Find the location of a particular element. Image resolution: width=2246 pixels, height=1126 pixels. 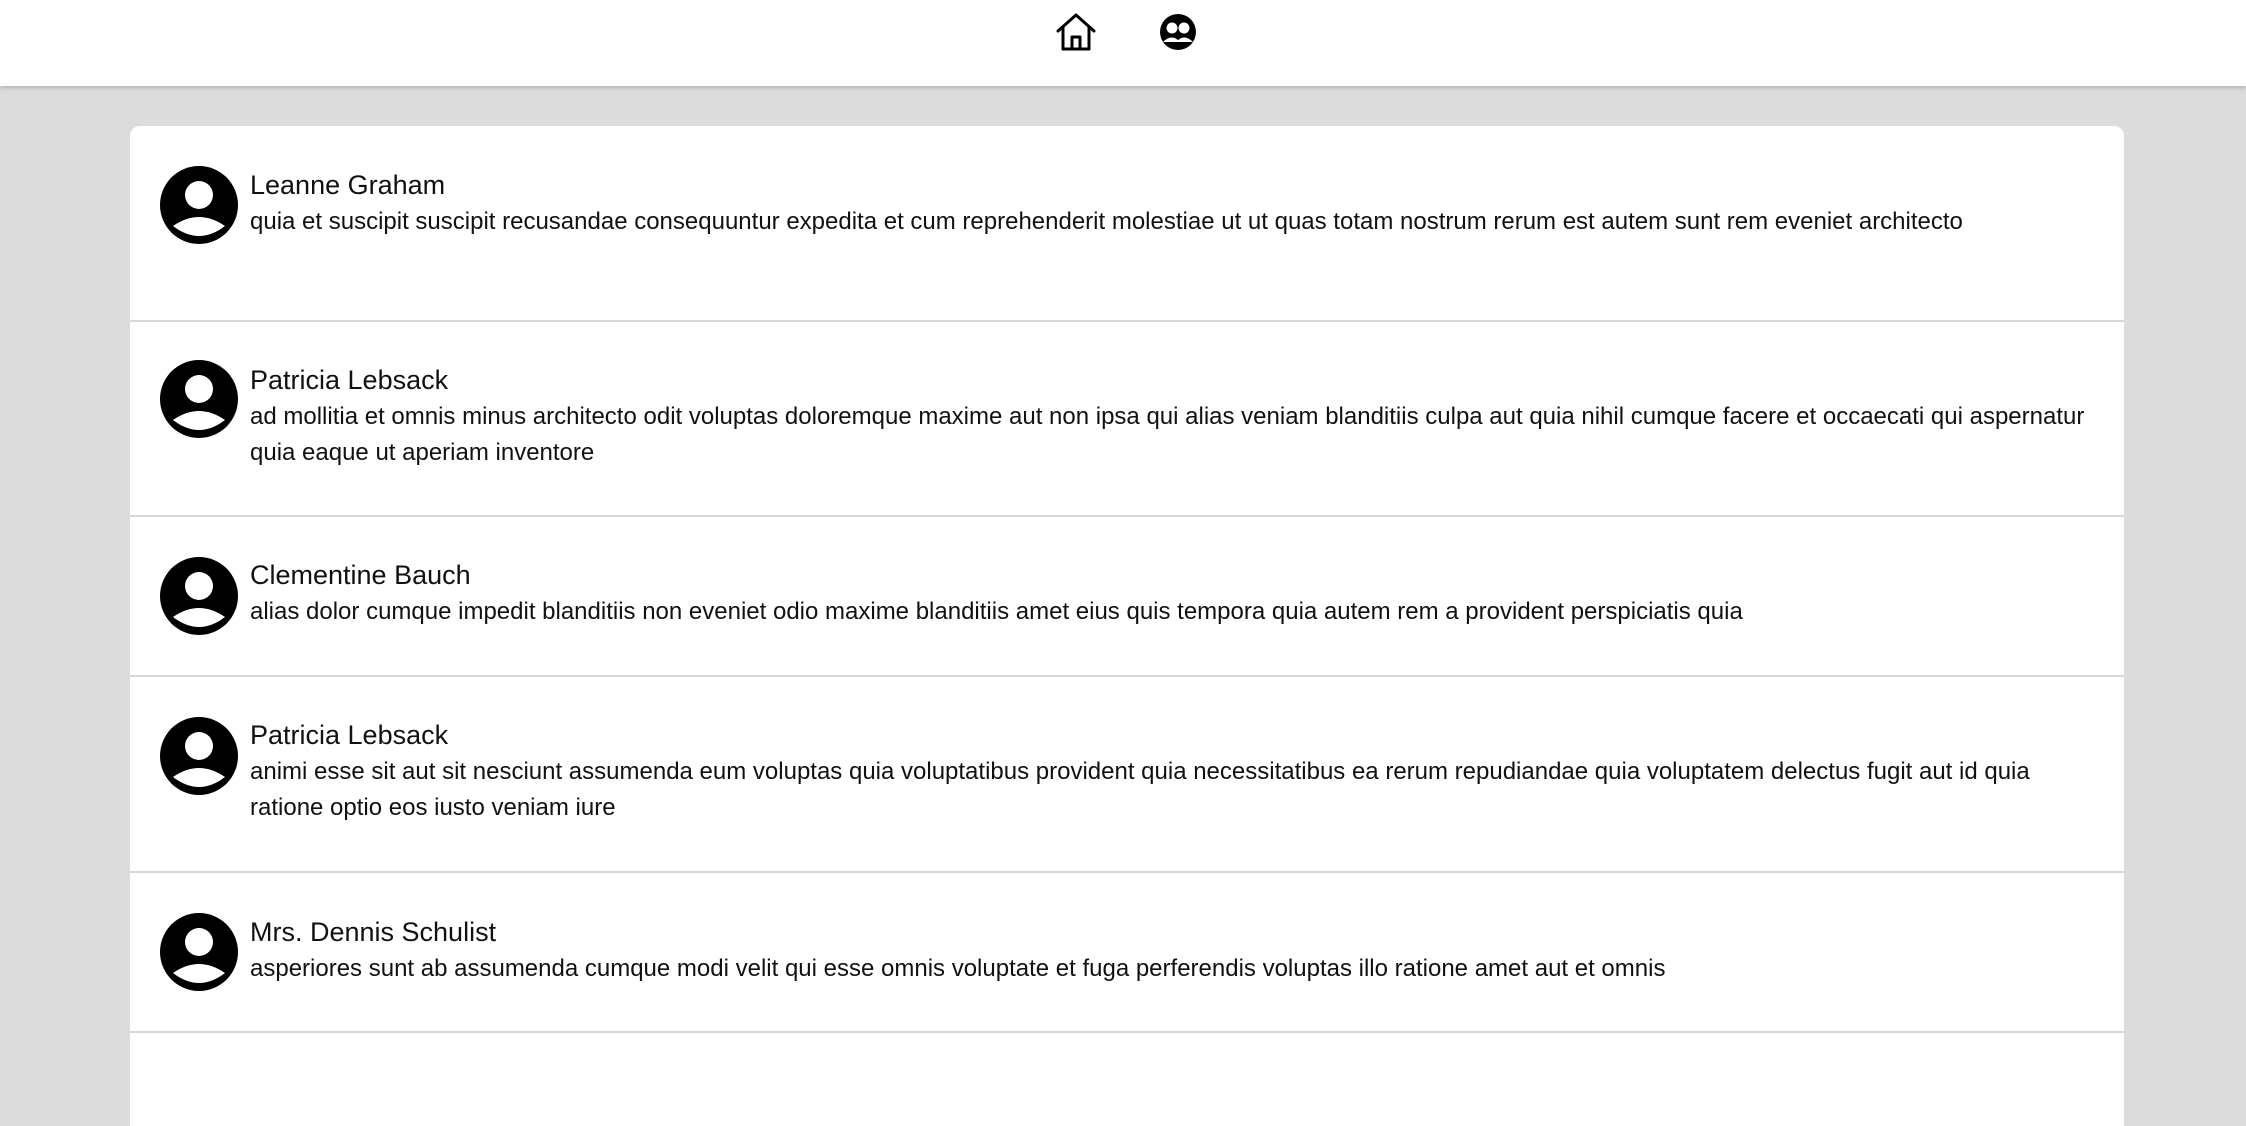

users-icon is located at coordinates (1178, 32).